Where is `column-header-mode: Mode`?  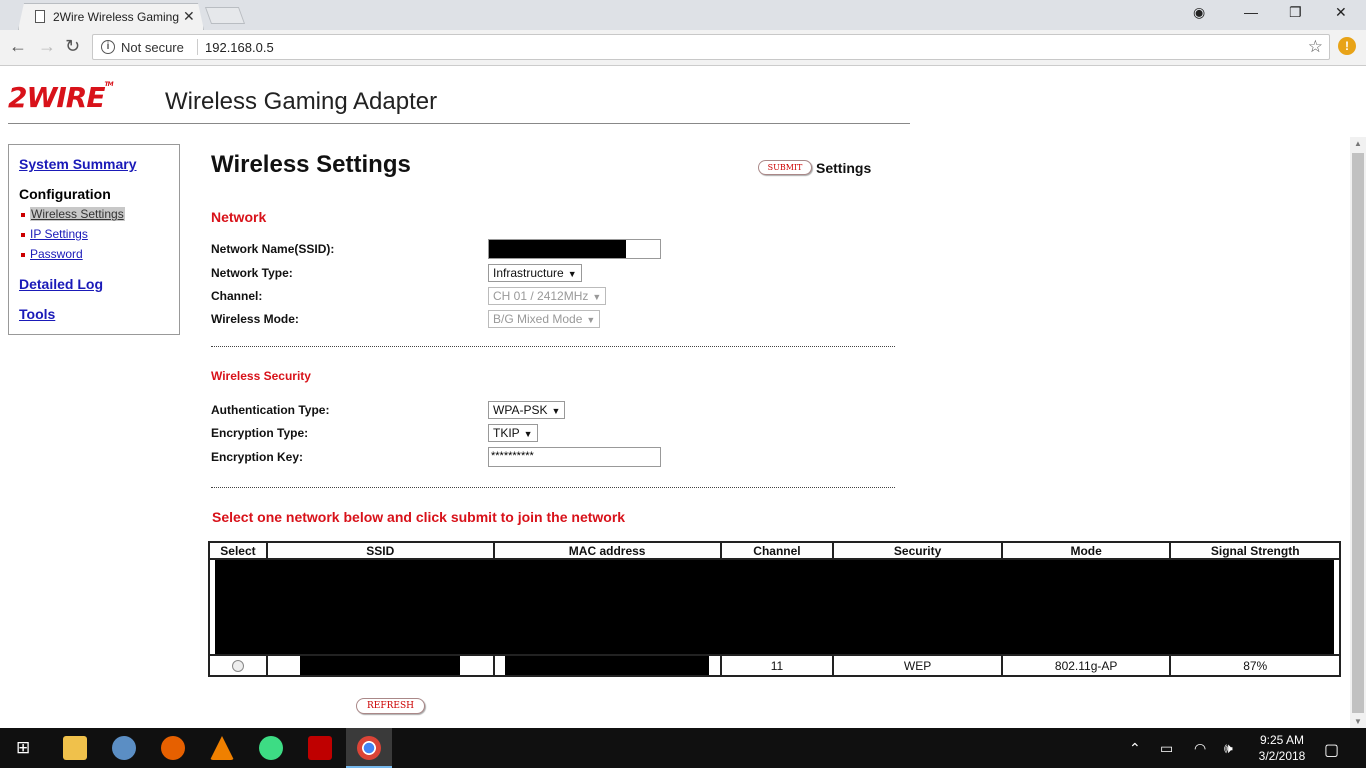 column-header-mode: Mode is located at coordinates (1086, 550).